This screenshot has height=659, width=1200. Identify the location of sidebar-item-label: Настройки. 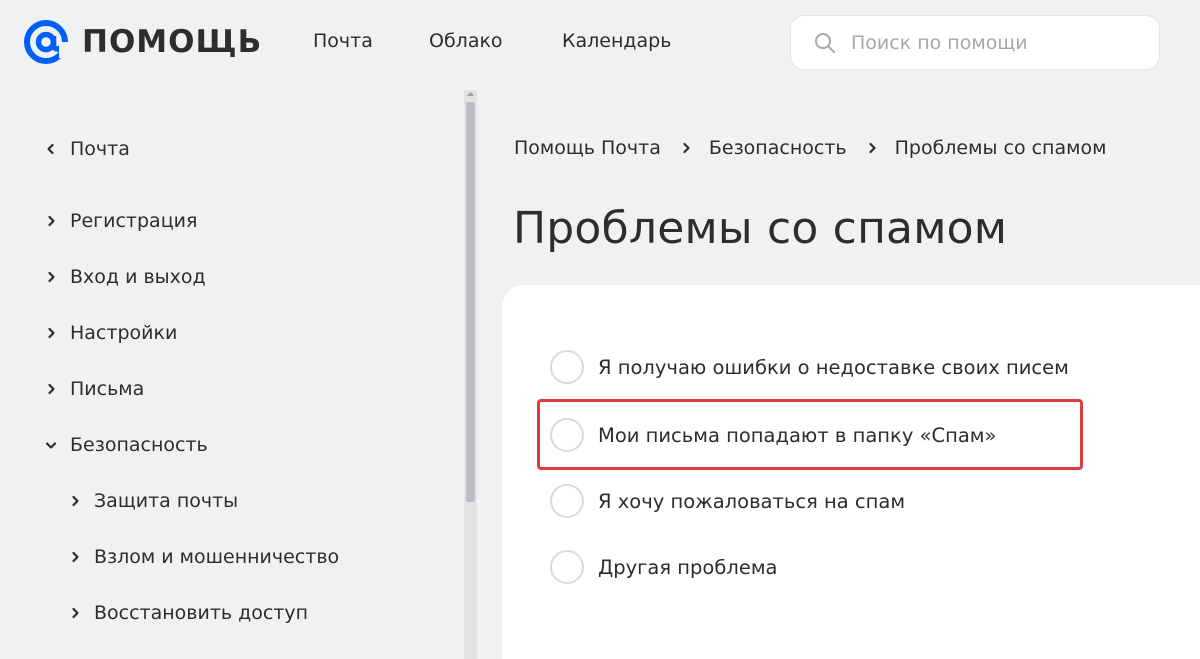
(124, 333).